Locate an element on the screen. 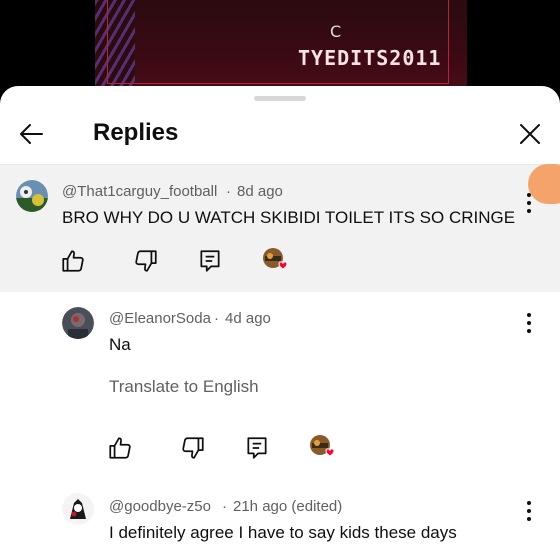  video-watermark: TYEDITS2011 is located at coordinates (370, 58).